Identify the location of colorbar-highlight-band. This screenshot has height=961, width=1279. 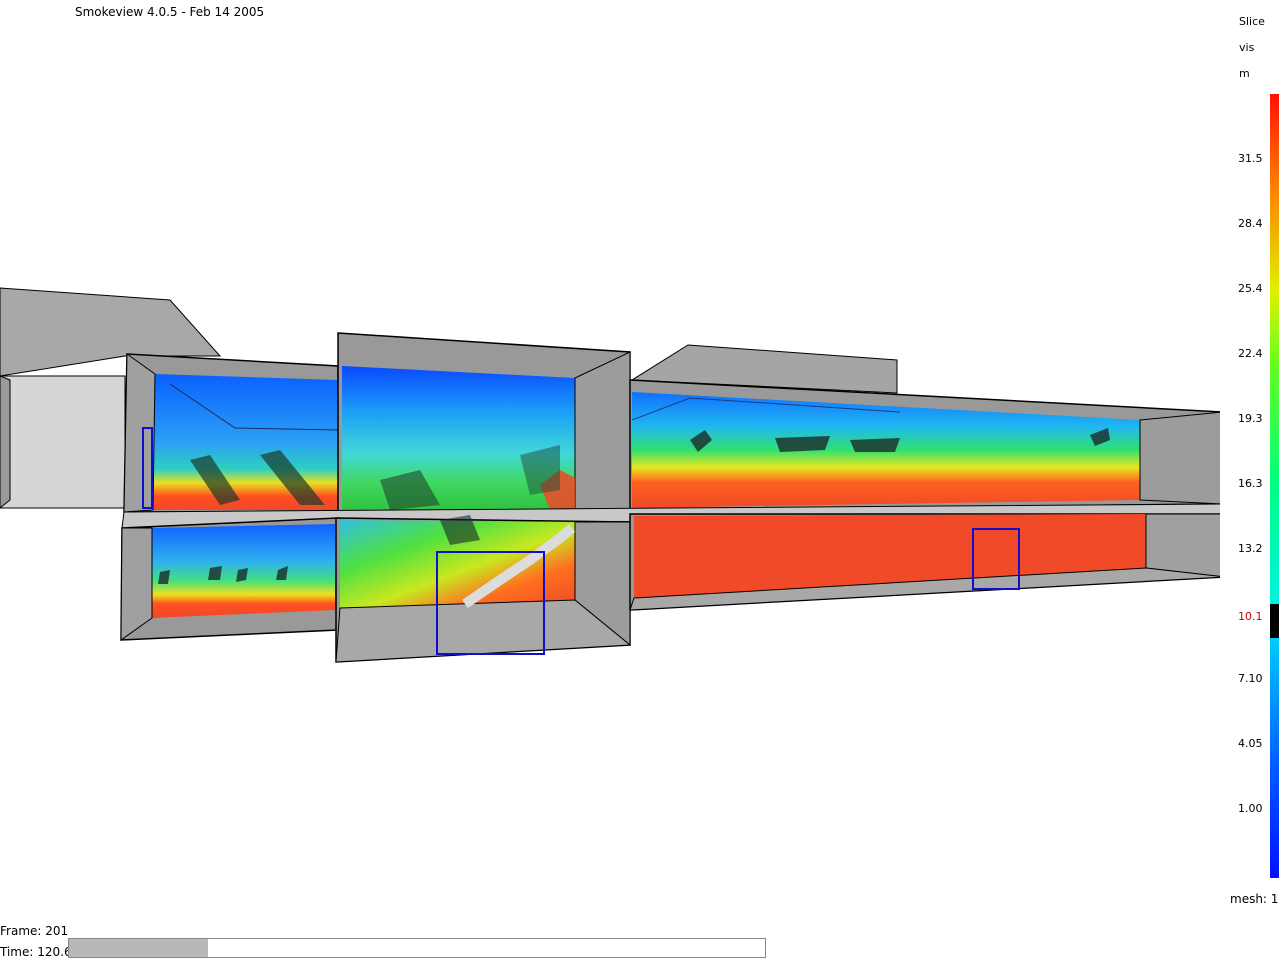
(1274, 621).